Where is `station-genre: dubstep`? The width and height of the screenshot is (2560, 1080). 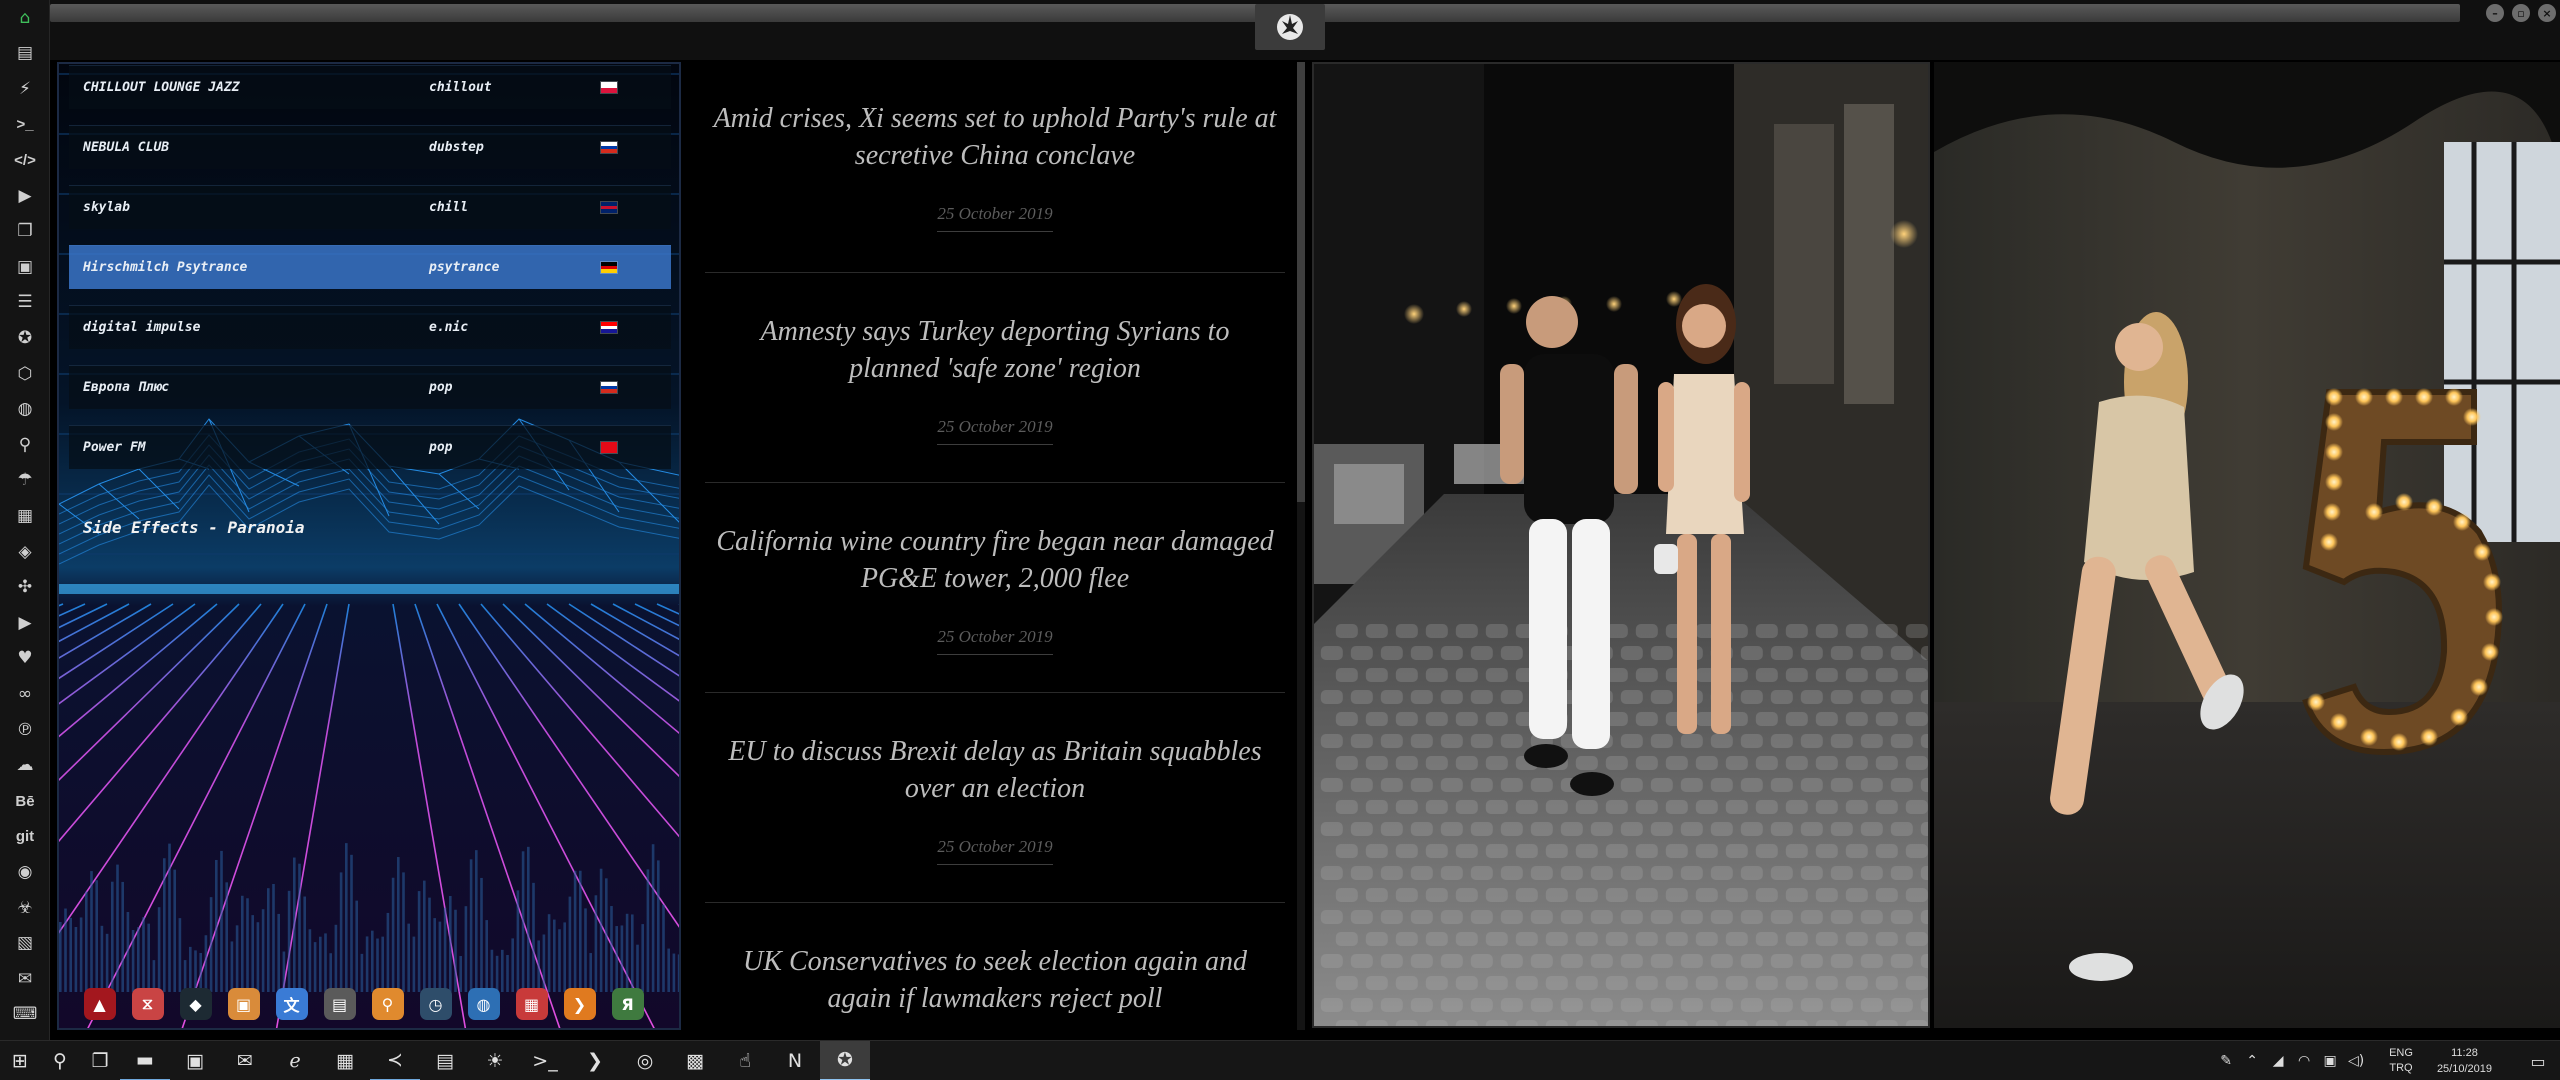
station-genre: dubstep is located at coordinates (456, 147).